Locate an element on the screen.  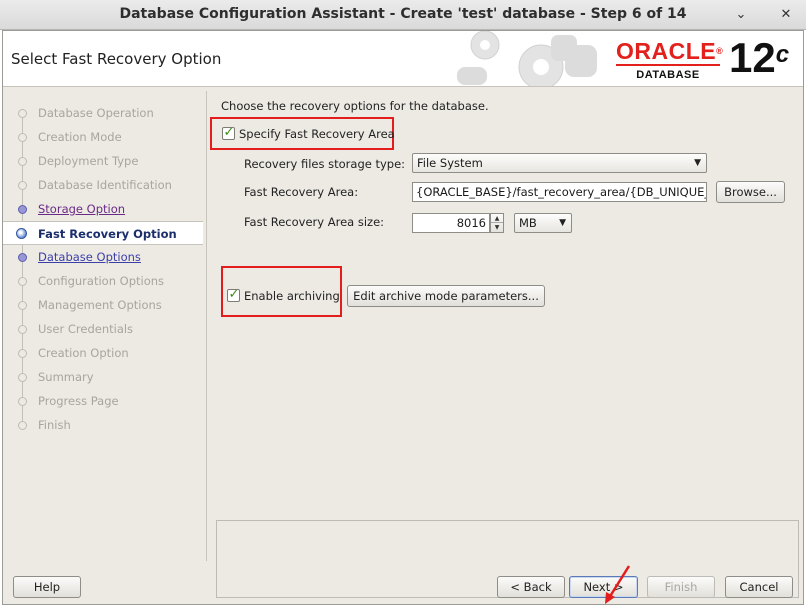
step-current-dot-icon is located at coordinates (21, 233).